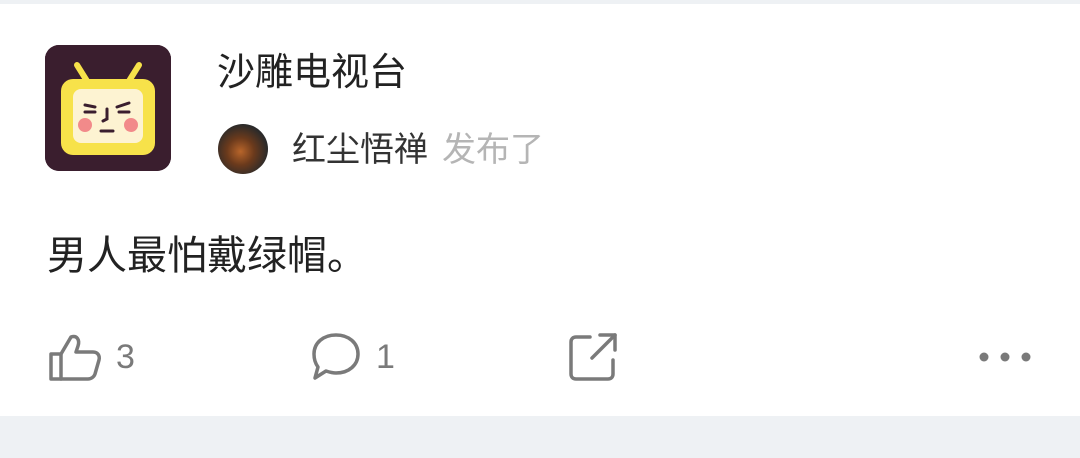 The image size is (1080, 458). I want to click on tv-mascot-icon, so click(108, 108).